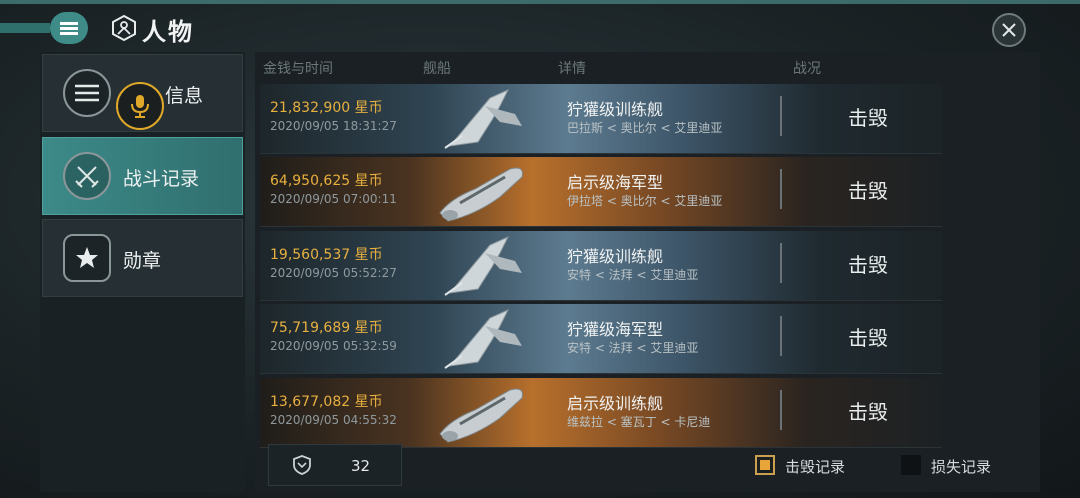  Describe the element at coordinates (87, 93) in the screenshot. I see `list-icon` at that location.